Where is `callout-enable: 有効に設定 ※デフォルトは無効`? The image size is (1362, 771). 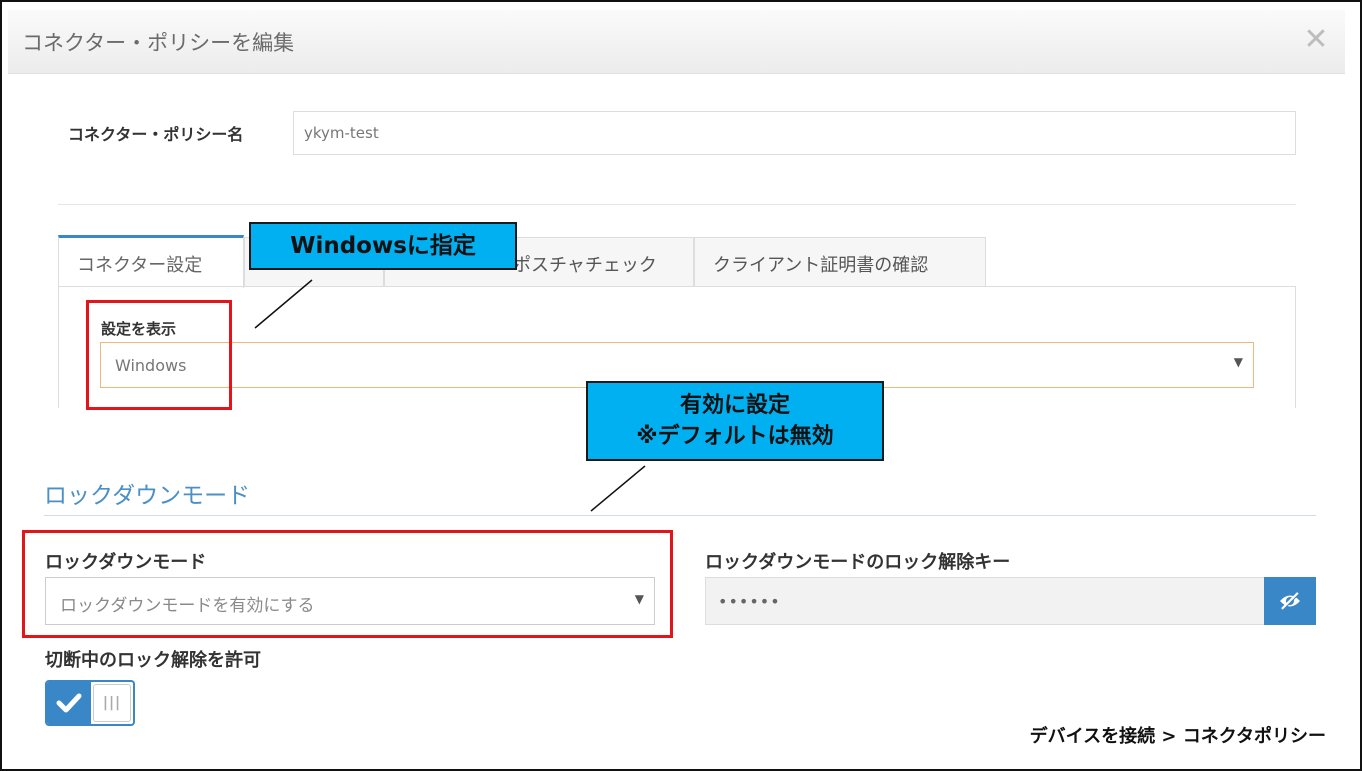 callout-enable: 有効に設定 ※デフォルトは無効 is located at coordinates (735, 421).